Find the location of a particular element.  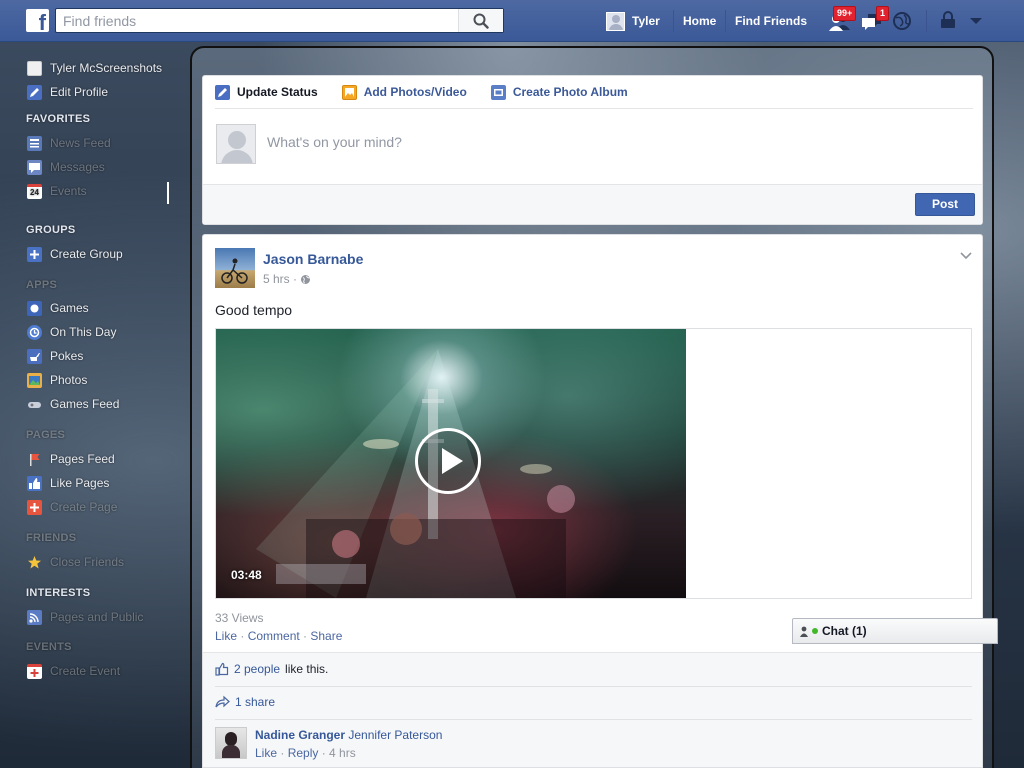

notifications-jewel is located at coordinates (903, 21).